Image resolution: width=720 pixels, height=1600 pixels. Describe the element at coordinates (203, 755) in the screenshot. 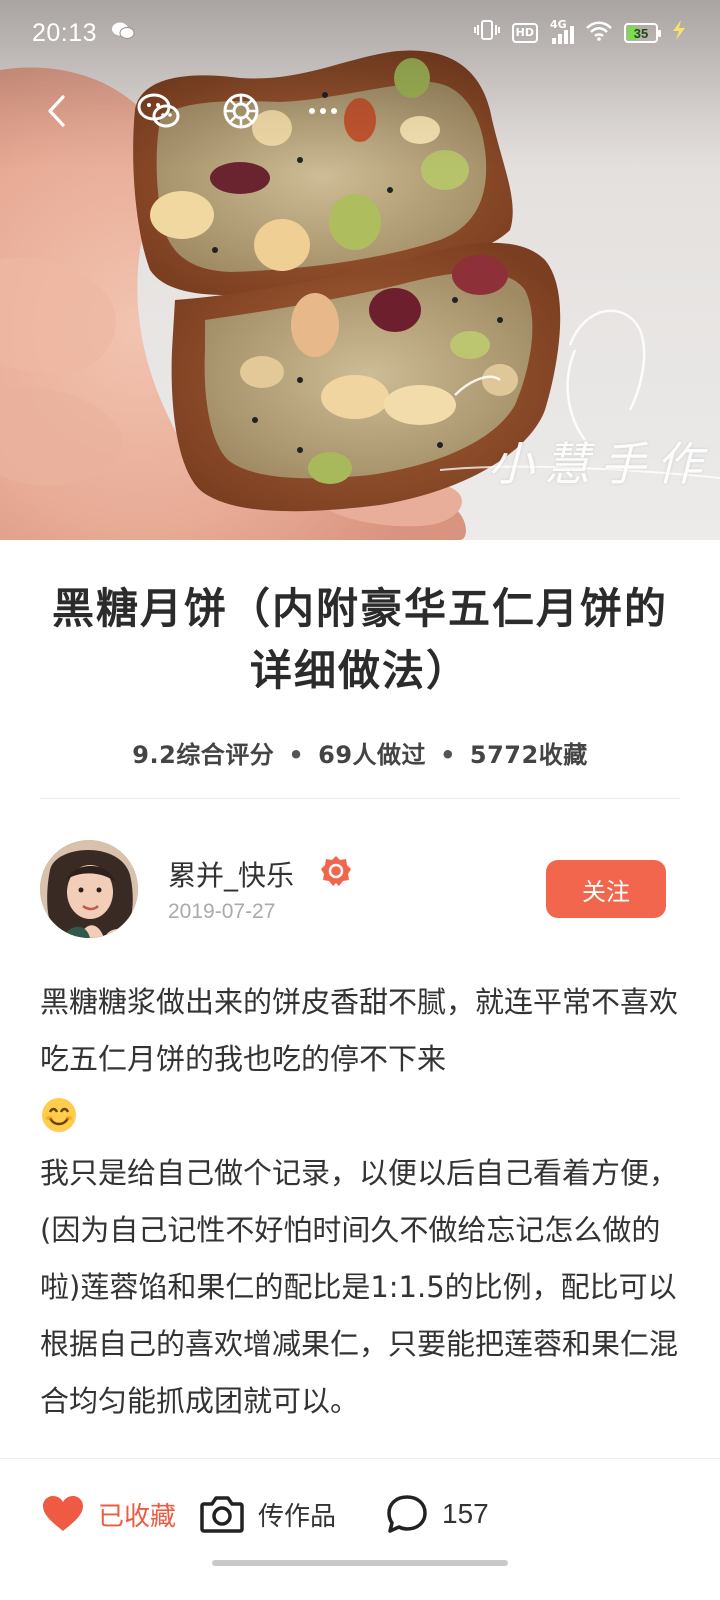

I see `rating-stat: 9.2综合评分` at that location.